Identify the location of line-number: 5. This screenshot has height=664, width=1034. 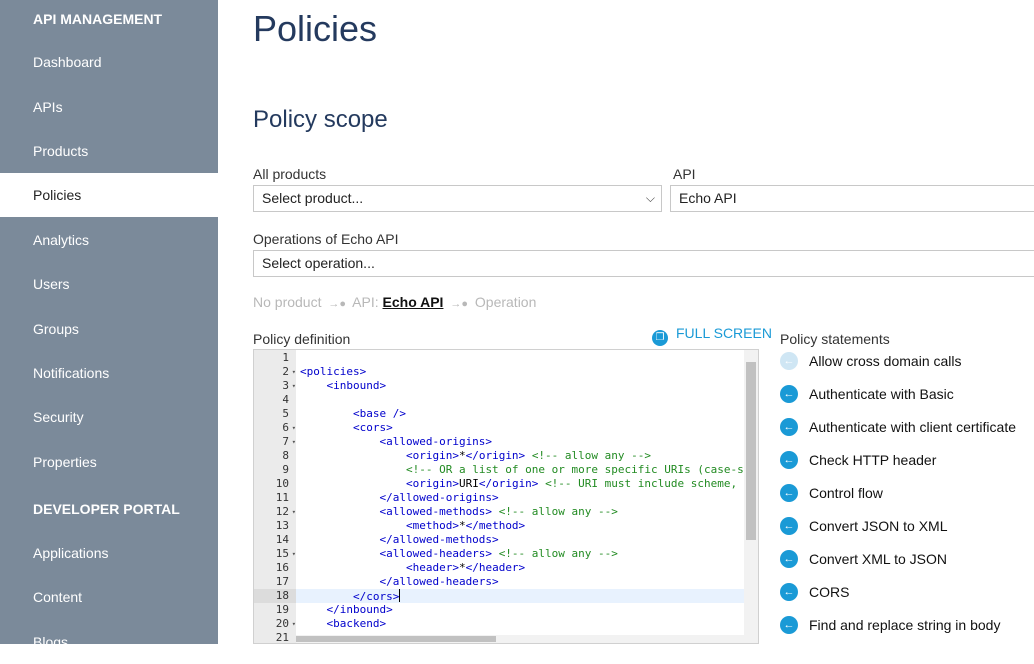
(275, 414).